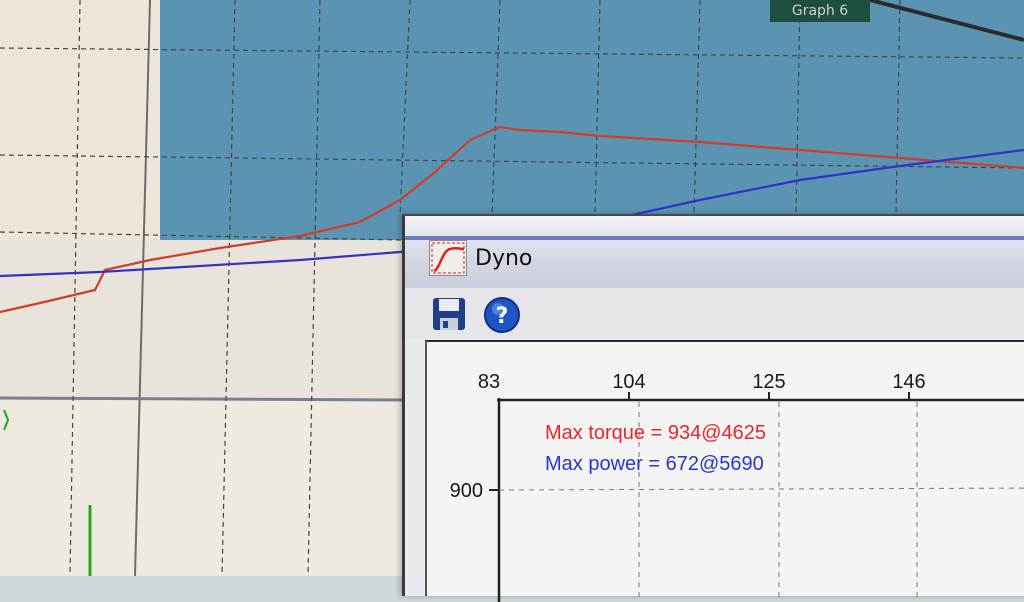 The image size is (1024, 602). Describe the element at coordinates (714, 252) in the screenshot. I see `title-bar: Dyno` at that location.